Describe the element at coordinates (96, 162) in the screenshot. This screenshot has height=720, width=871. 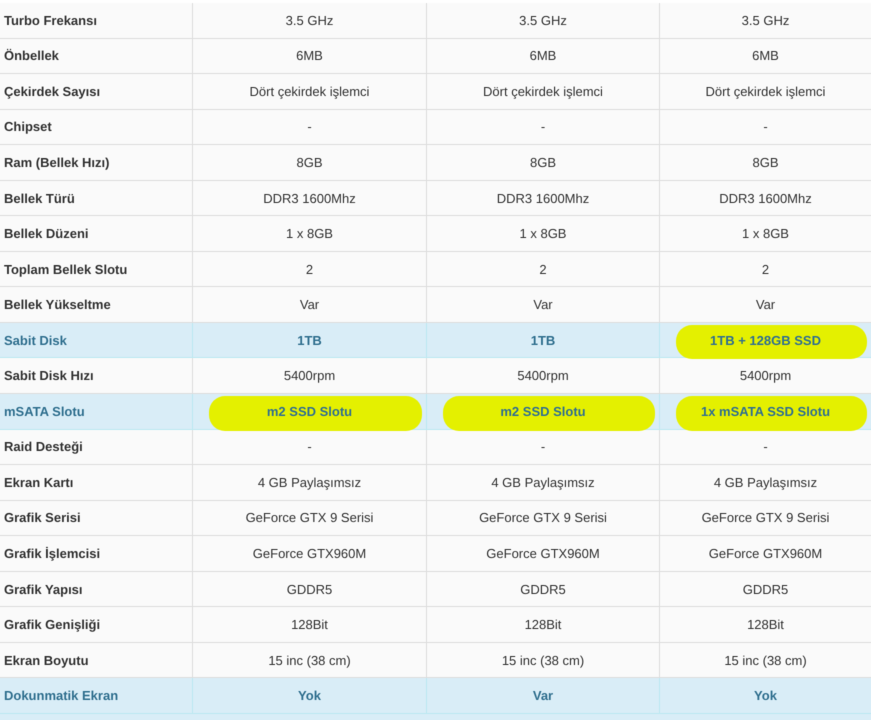
I see `row-label: Ram (Bellek Hızı)` at that location.